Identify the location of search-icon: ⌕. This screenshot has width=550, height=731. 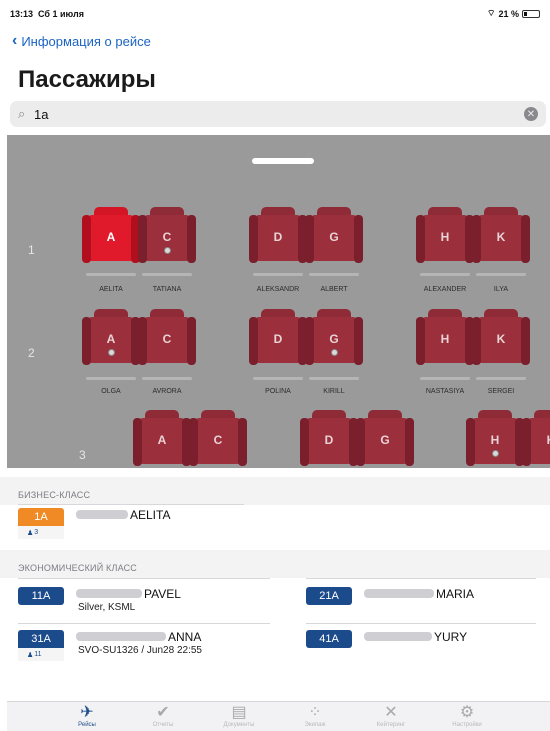
(22, 113).